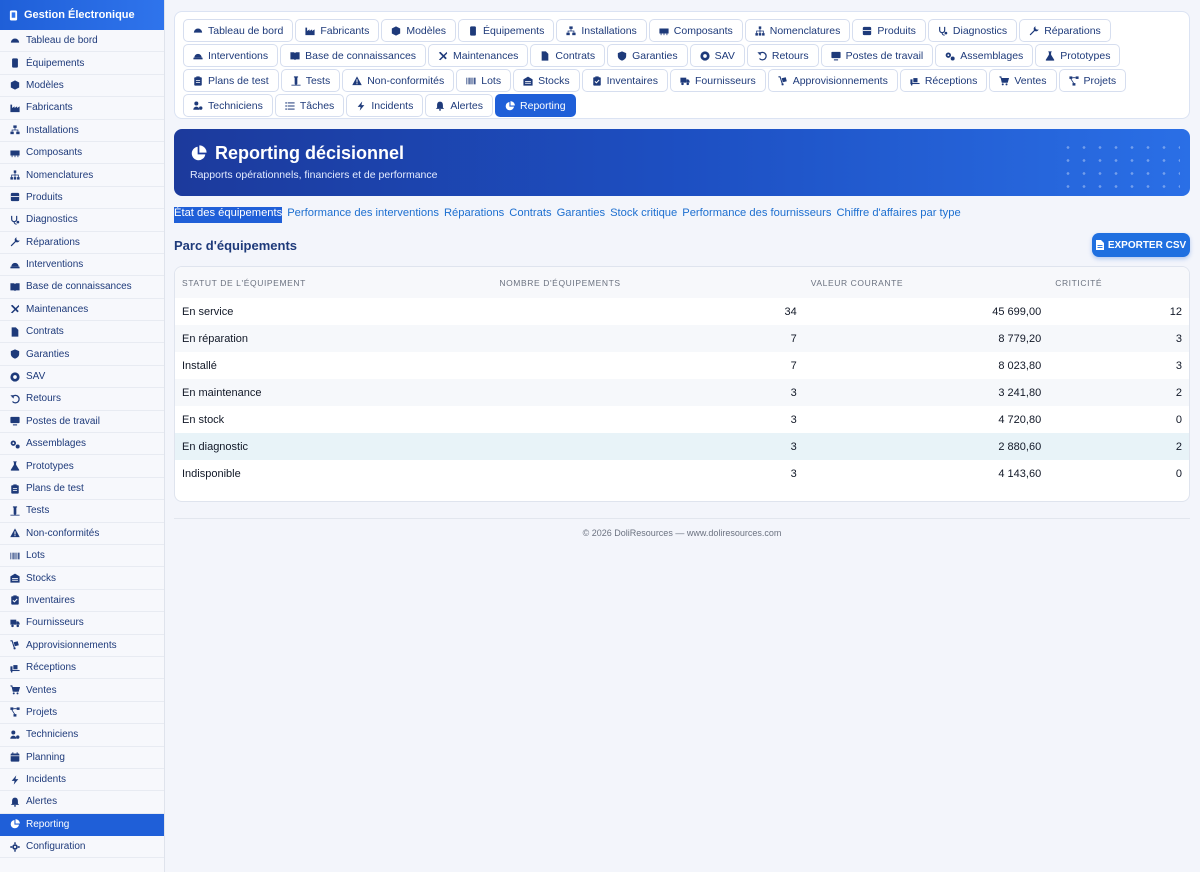  I want to click on tab-maintenances: Maintenances, so click(478, 55).